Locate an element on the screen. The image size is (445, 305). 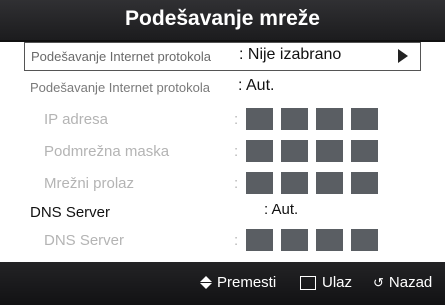
field-label: IP adresa is located at coordinates (76, 119).